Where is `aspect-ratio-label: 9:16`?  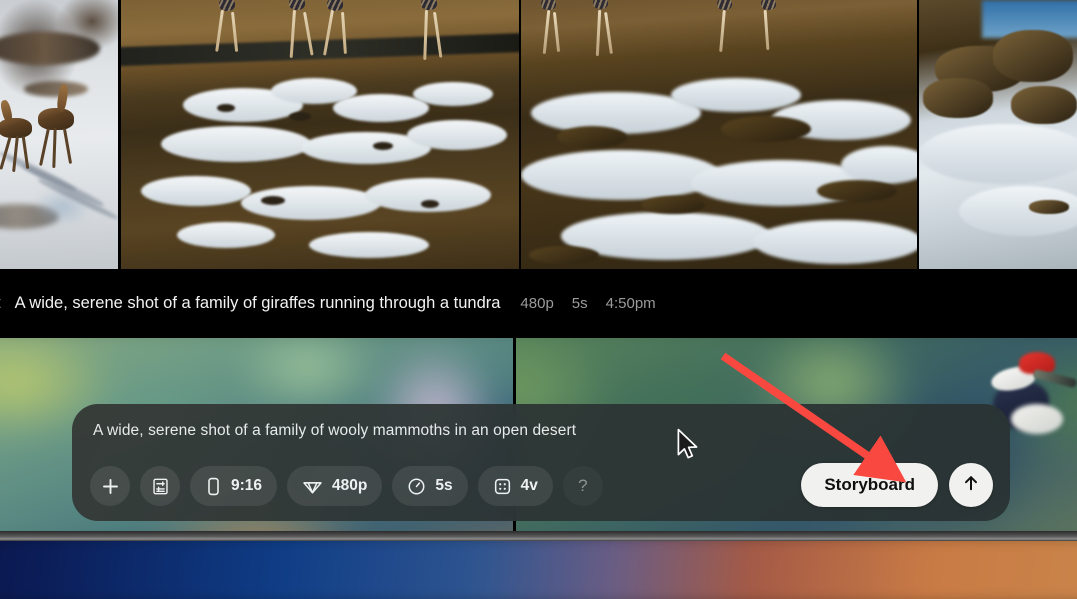 aspect-ratio-label: 9:16 is located at coordinates (247, 485).